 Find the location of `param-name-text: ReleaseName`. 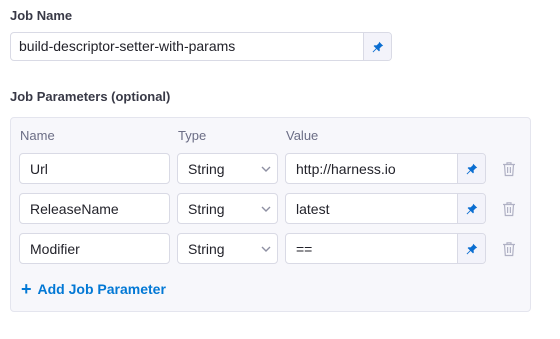

param-name-text: ReleaseName is located at coordinates (74, 208).